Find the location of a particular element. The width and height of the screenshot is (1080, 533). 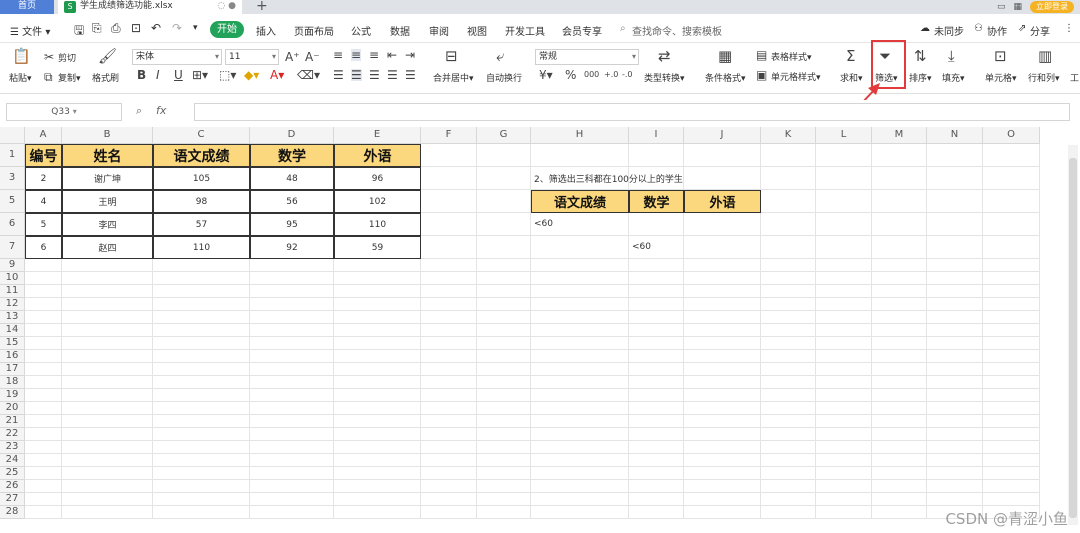

column-header-l: L is located at coordinates (844, 135).